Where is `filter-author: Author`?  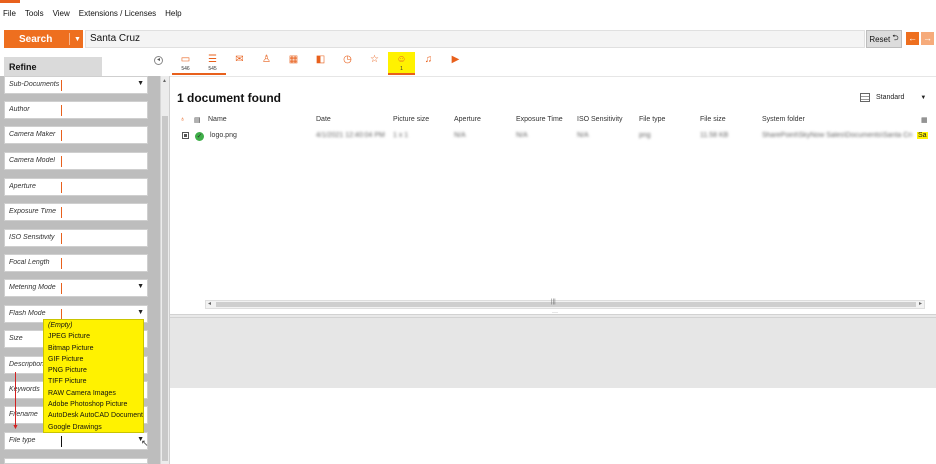 filter-author: Author is located at coordinates (76, 110).